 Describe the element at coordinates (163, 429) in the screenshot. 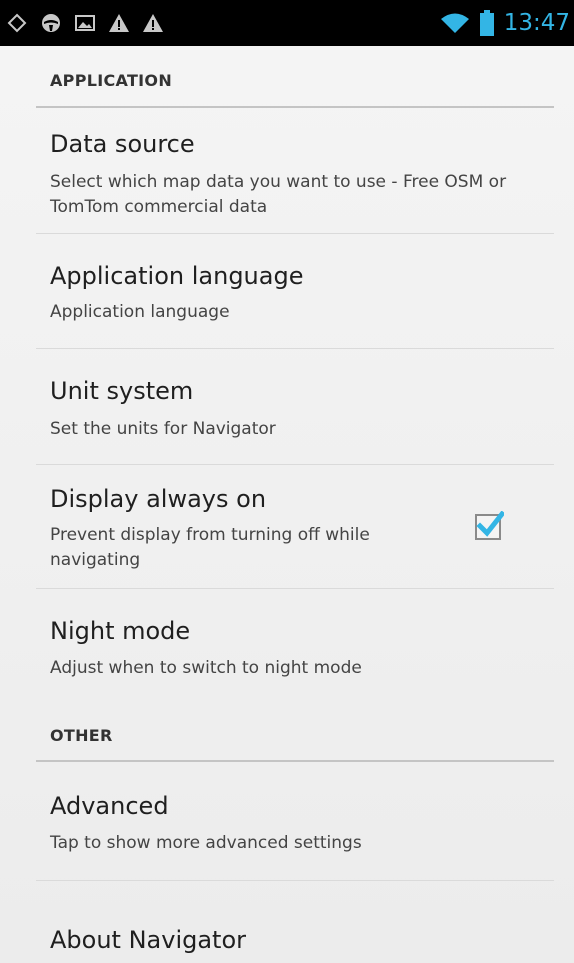

I see `pref-summary: Set the units for Navigator` at that location.